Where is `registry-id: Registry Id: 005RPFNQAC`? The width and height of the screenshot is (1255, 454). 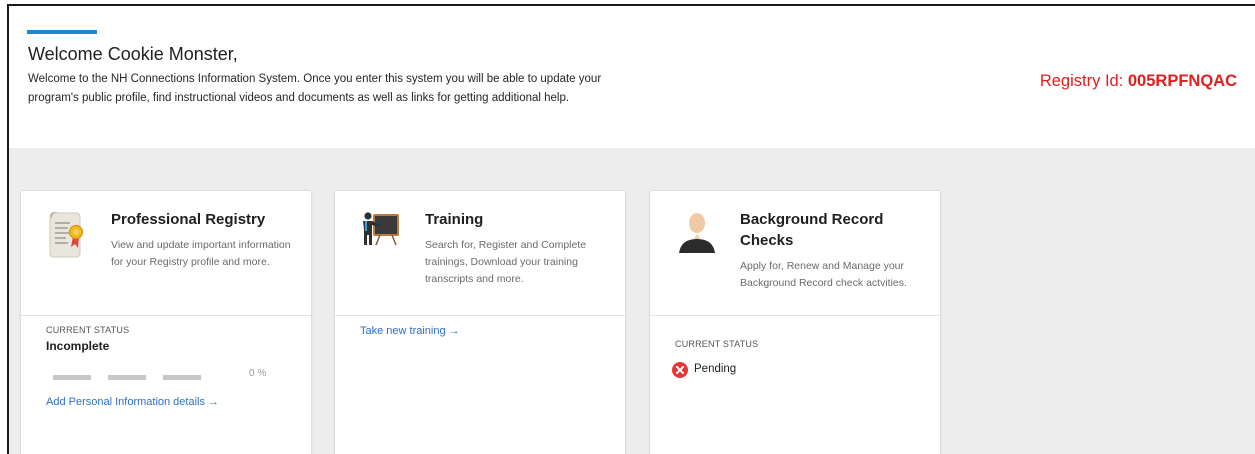 registry-id: Registry Id: 005RPFNQAC is located at coordinates (1138, 81).